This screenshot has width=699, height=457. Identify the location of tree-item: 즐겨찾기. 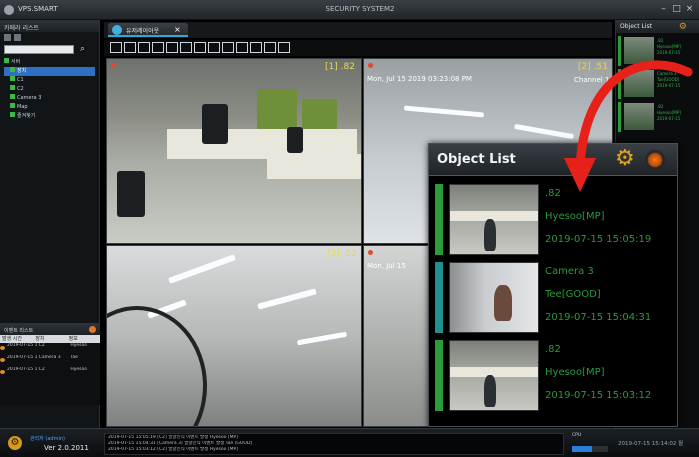
(49, 116).